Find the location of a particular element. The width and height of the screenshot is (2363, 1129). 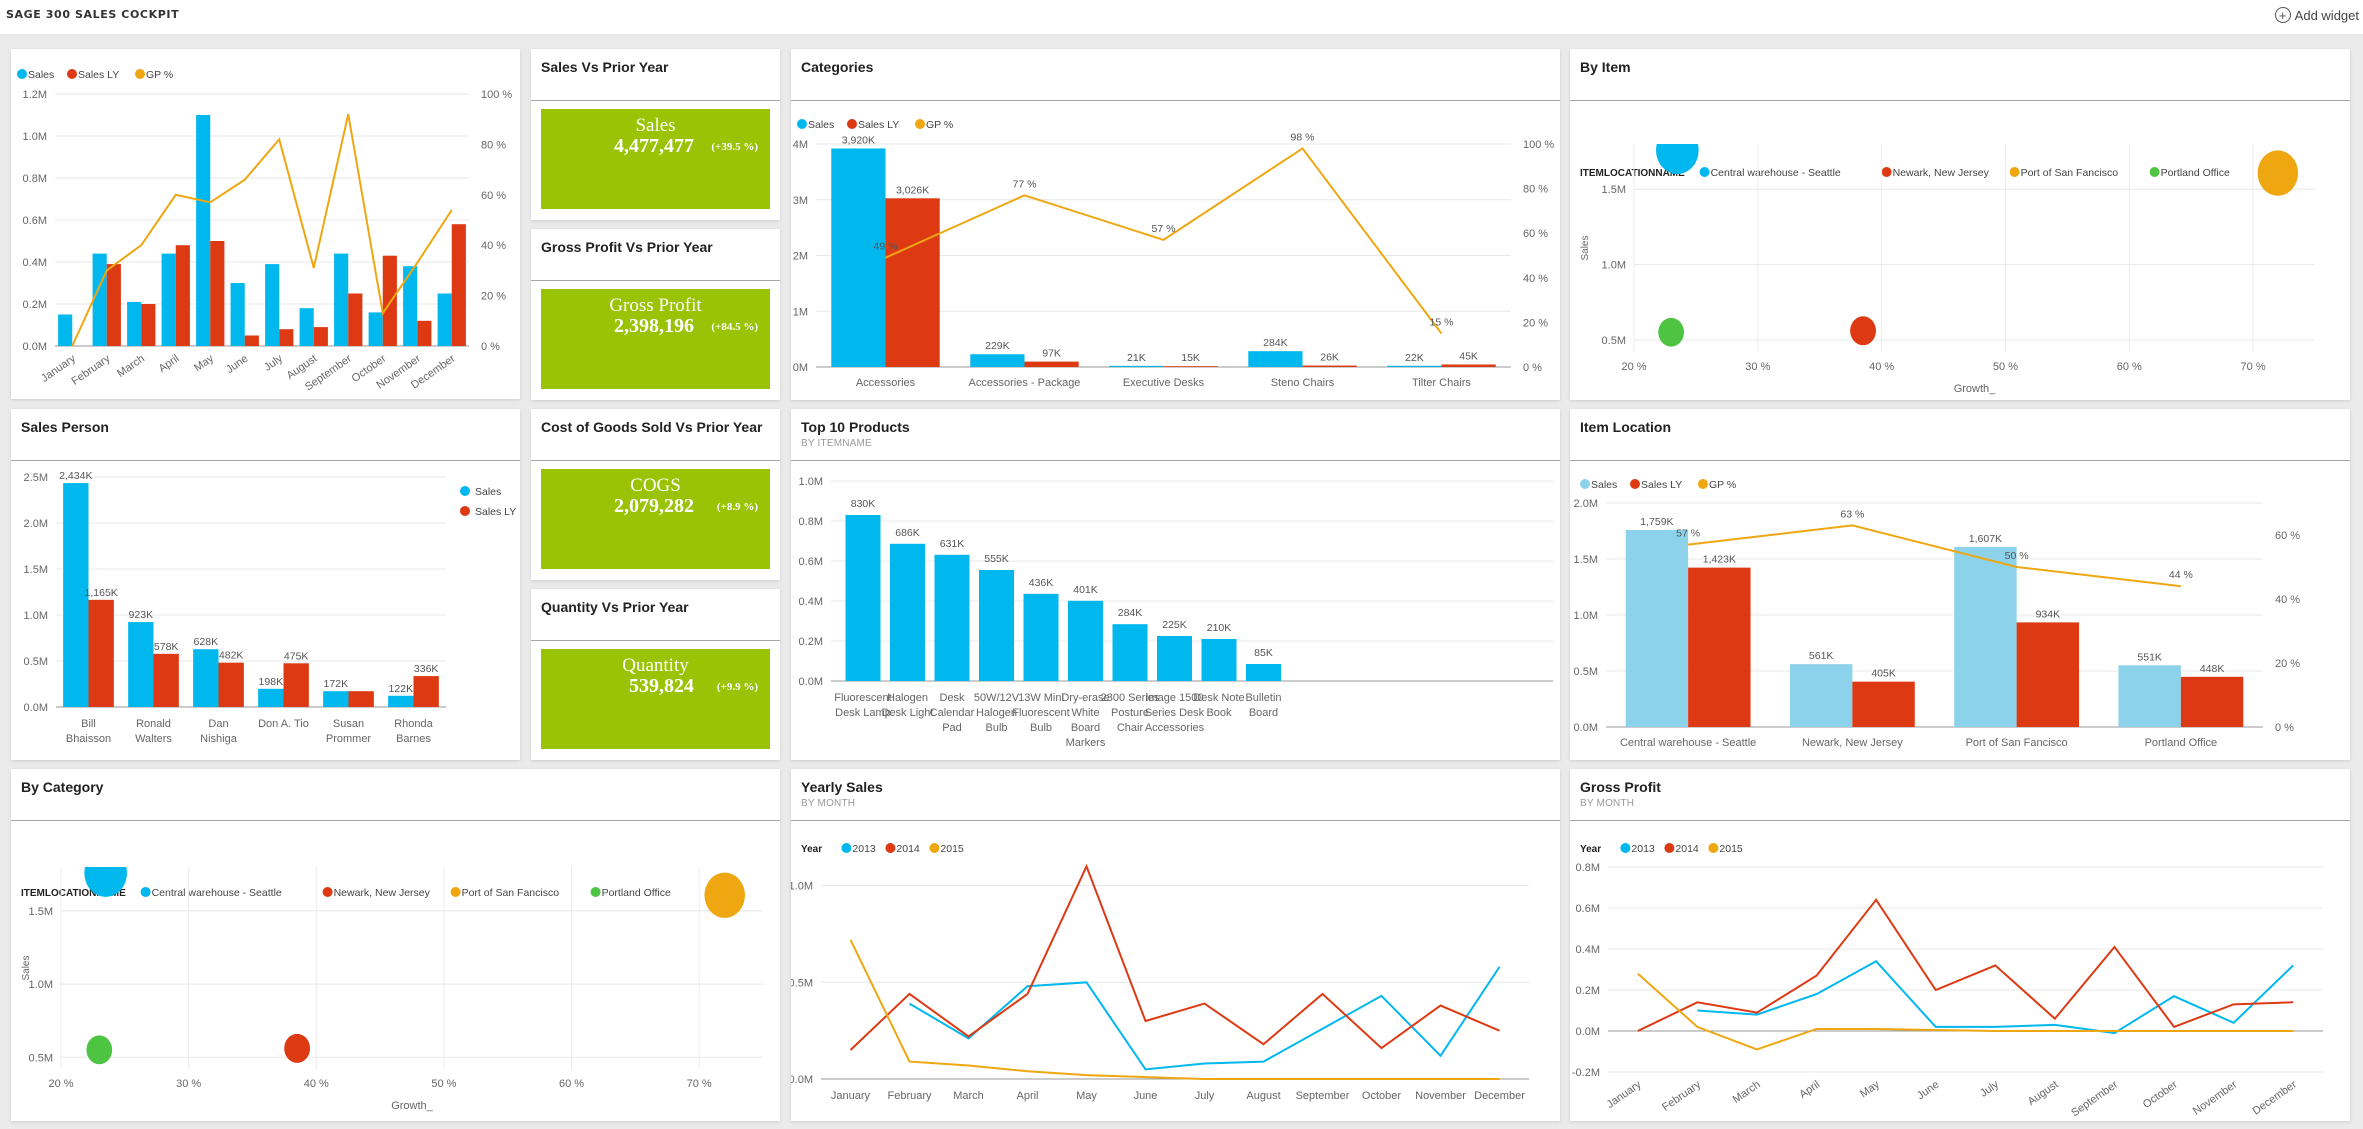

data-label: 198K is located at coordinates (271, 682).